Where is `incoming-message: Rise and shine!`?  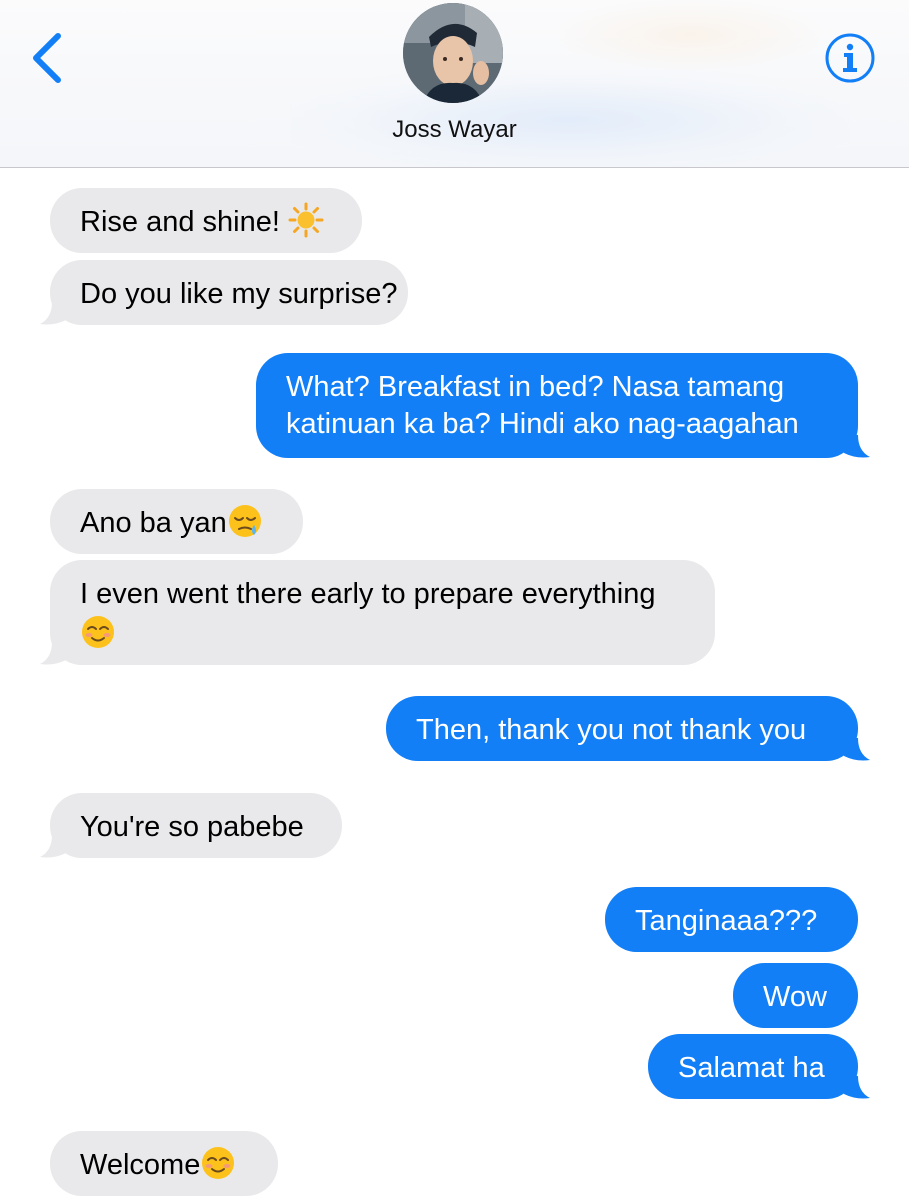
incoming-message: Rise and shine! is located at coordinates (206, 220).